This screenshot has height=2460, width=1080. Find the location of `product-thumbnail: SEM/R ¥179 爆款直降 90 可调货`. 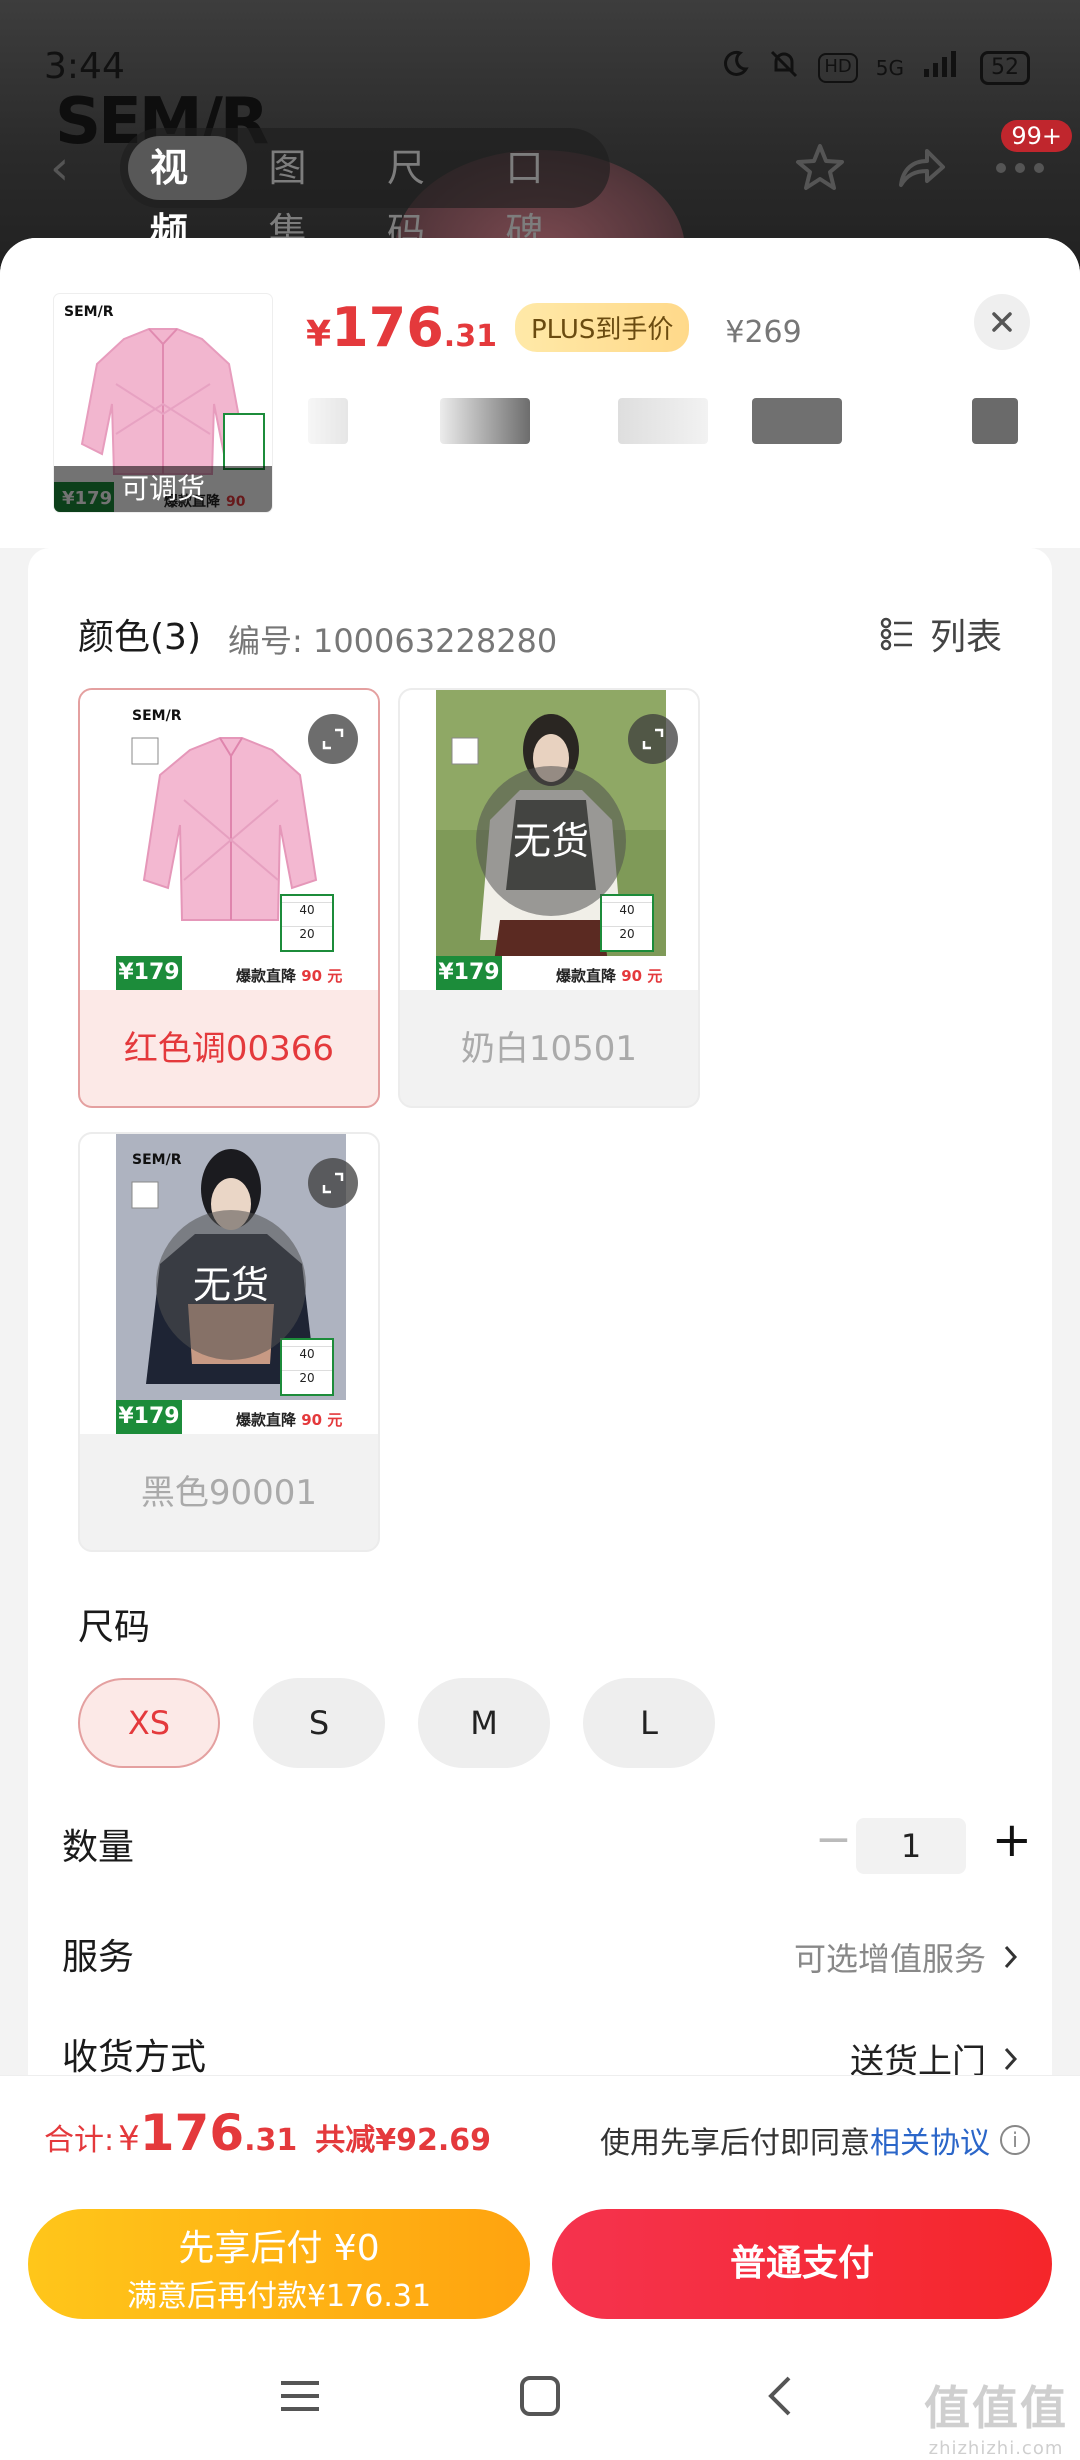

product-thumbnail: SEM/R ¥179 爆款直降 90 可调货 is located at coordinates (163, 403).